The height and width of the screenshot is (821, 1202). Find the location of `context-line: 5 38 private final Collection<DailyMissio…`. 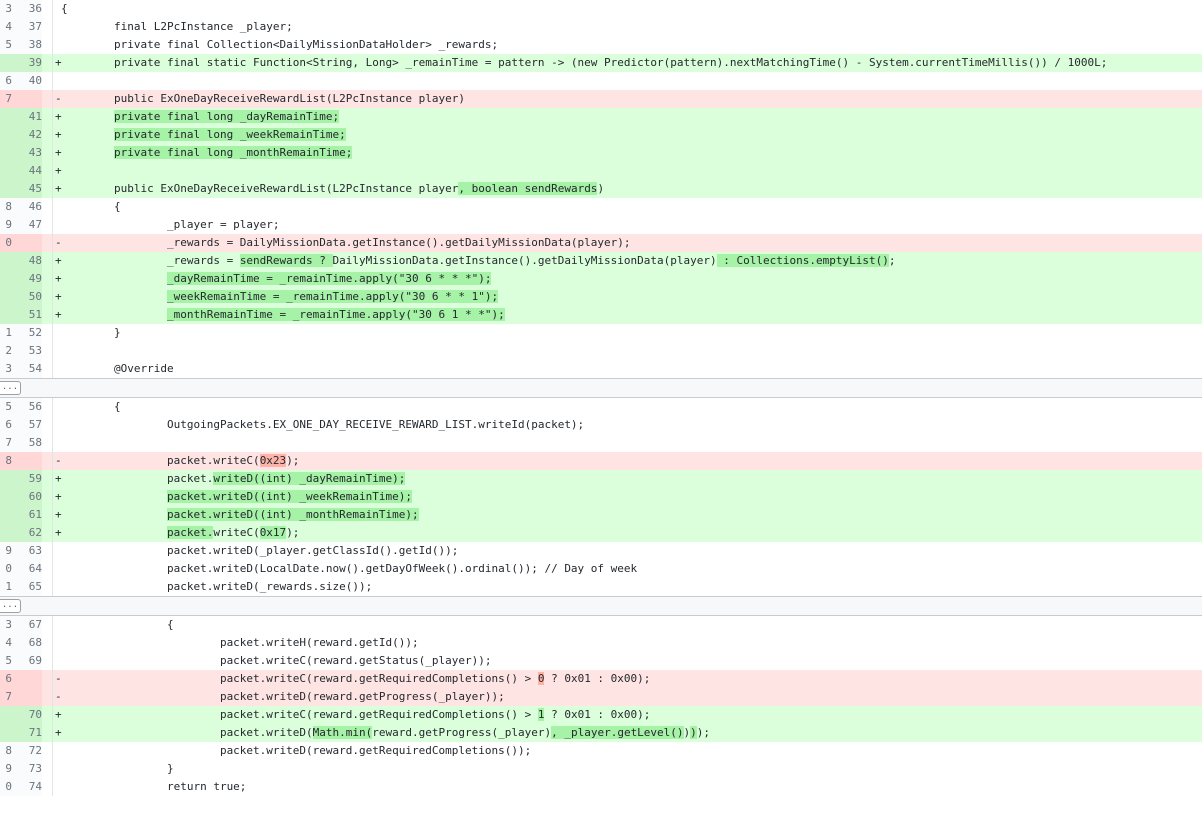

context-line: 5 38 private final Collection<DailyMissio… is located at coordinates (601, 45).